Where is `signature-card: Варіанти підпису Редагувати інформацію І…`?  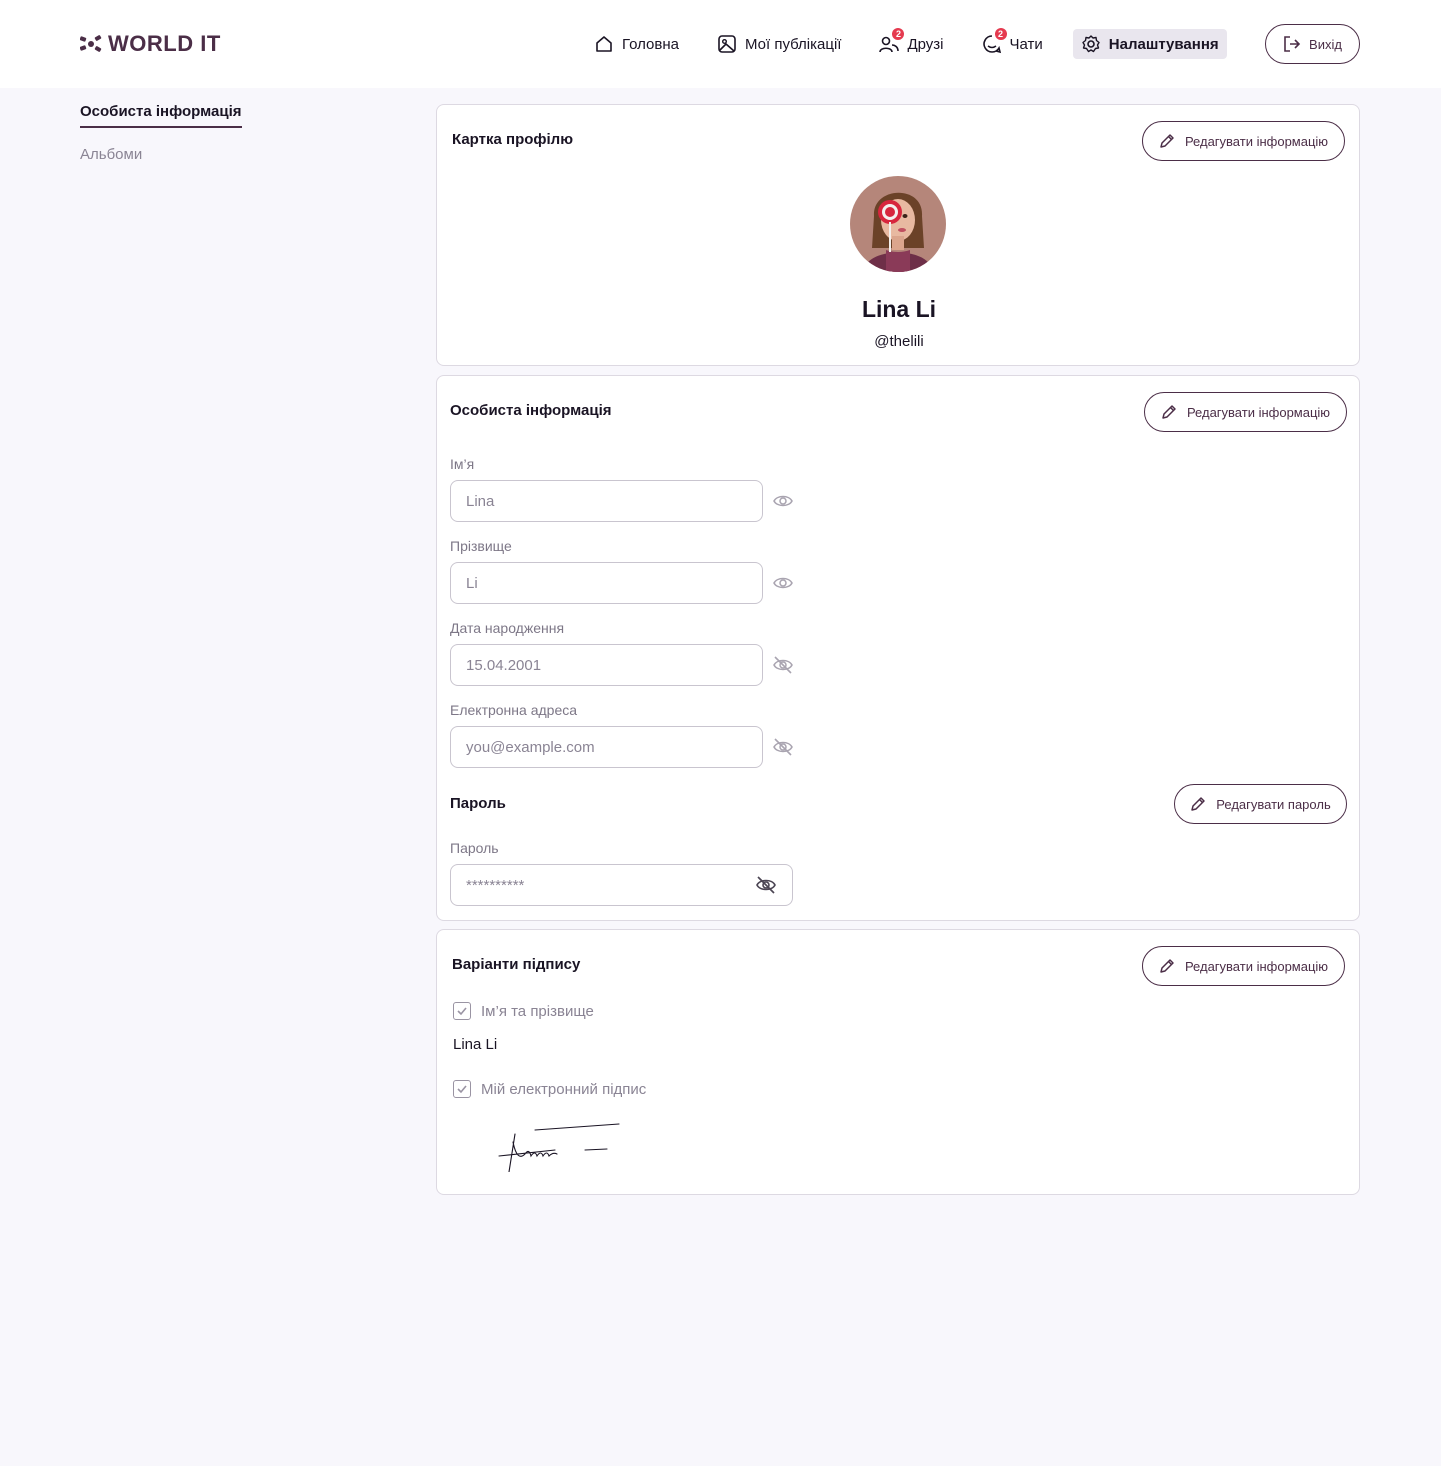 signature-card: Варіанти підпису Редагувати інформацію І… is located at coordinates (898, 1062).